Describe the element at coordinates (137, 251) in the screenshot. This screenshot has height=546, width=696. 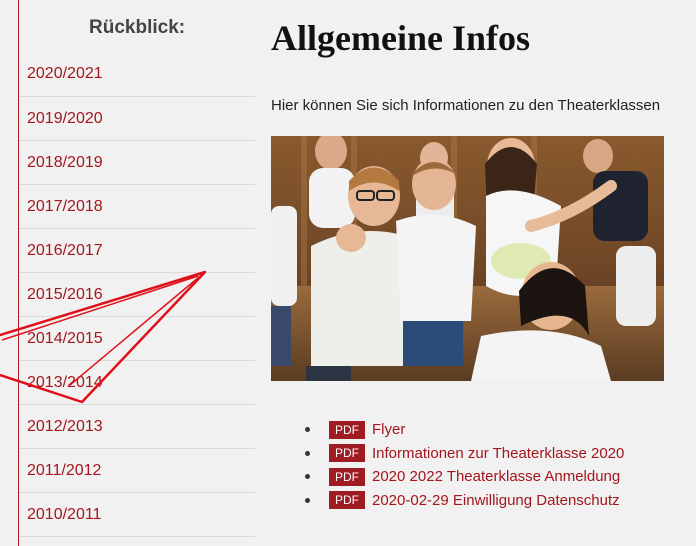
I see `sidebar-item-year: 2016/2017` at that location.